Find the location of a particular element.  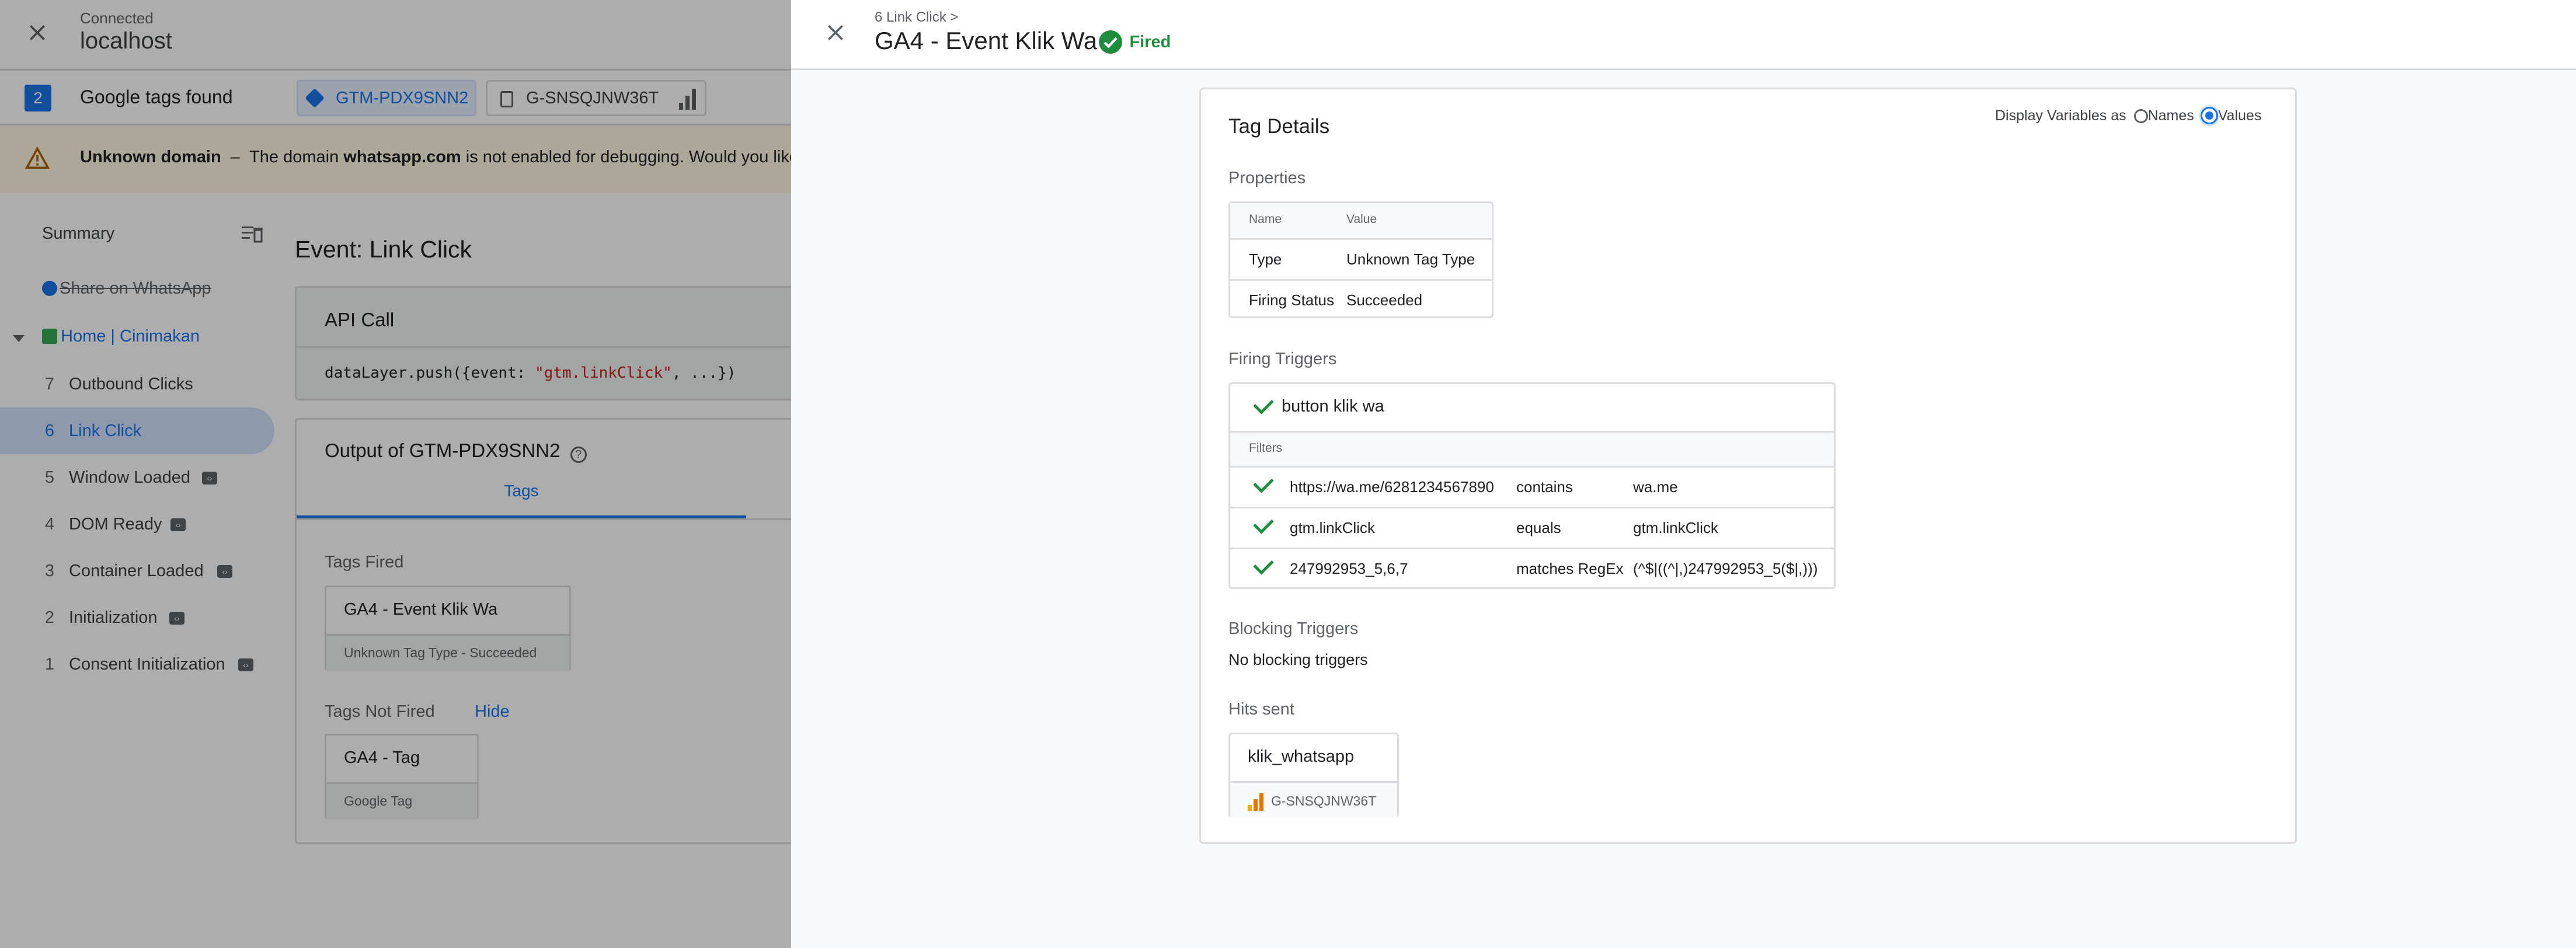

hit-name: klik_whatsapp is located at coordinates (1301, 756).